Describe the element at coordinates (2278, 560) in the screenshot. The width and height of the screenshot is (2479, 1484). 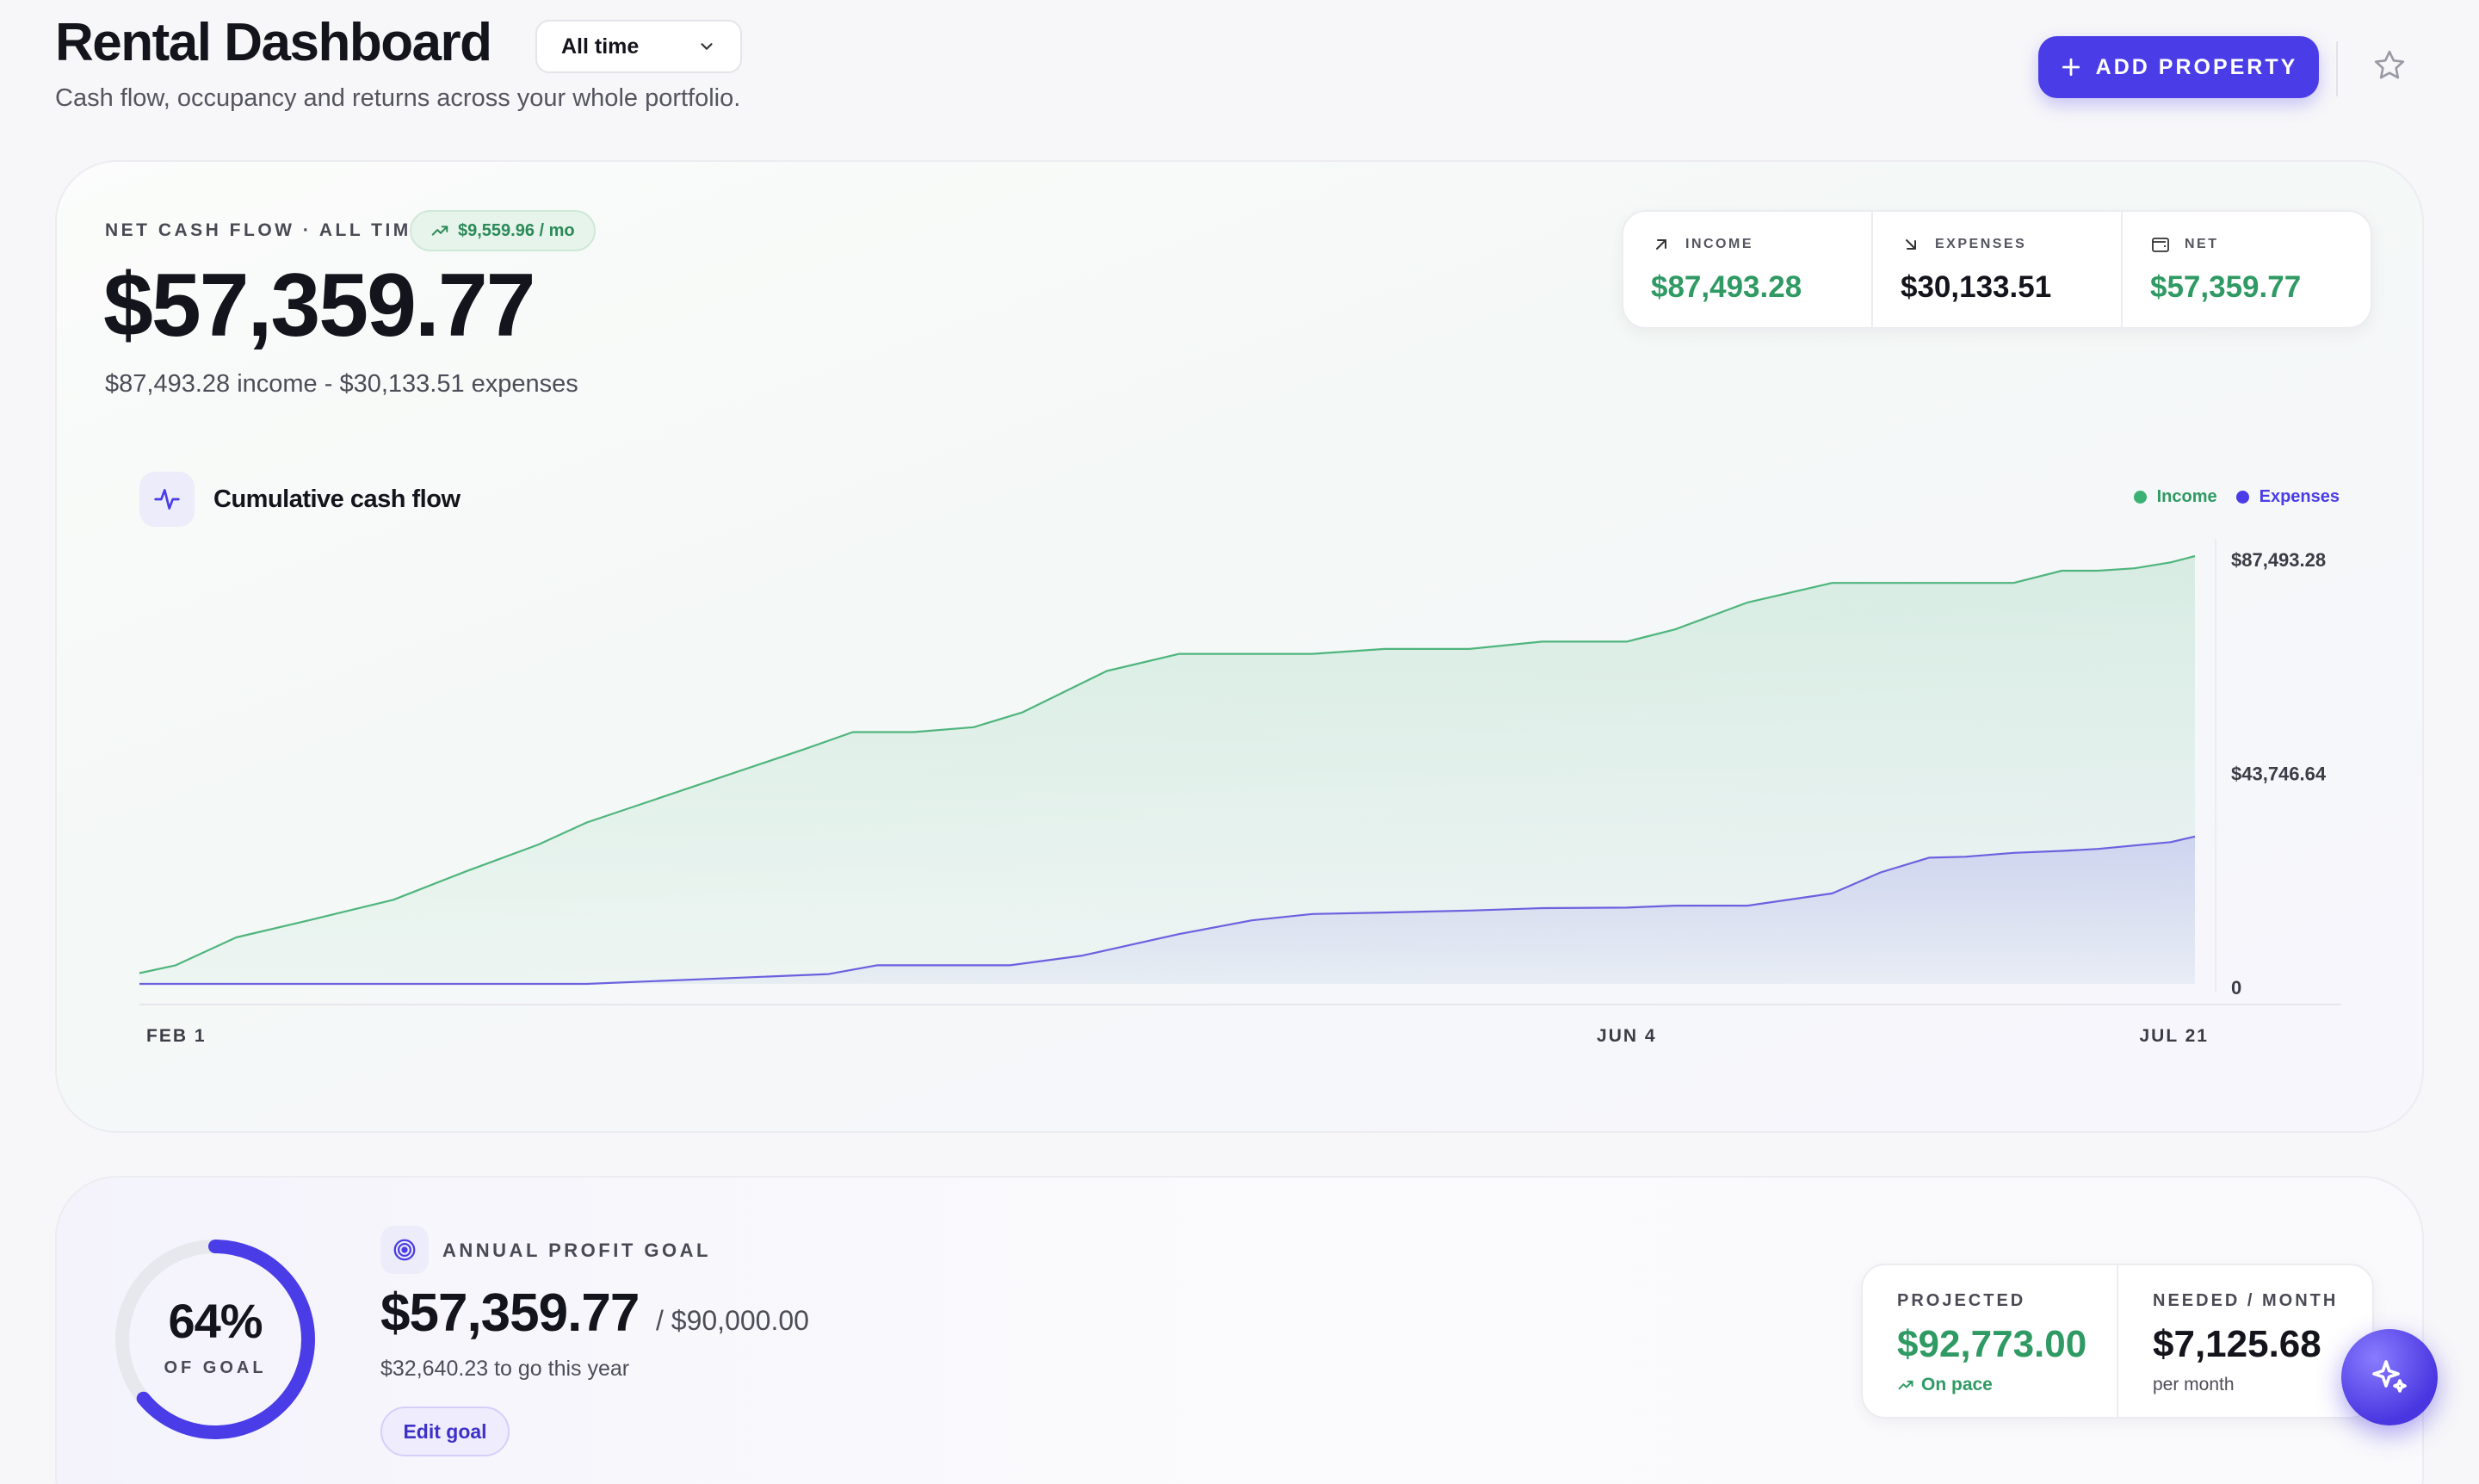
I see `y-tick-label: $87,493.28` at that location.